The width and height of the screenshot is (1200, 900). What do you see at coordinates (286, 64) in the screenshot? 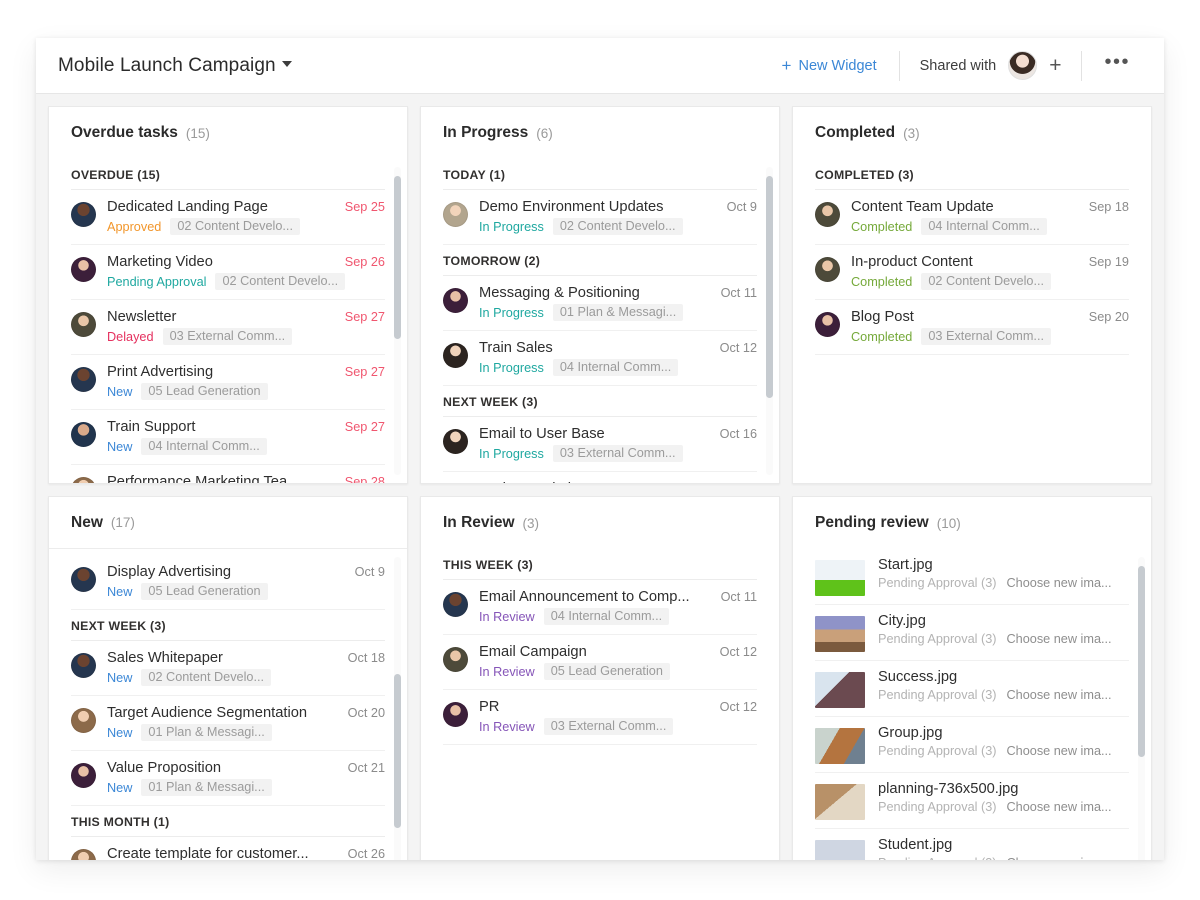
I see `chevron-down-icon` at bounding box center [286, 64].